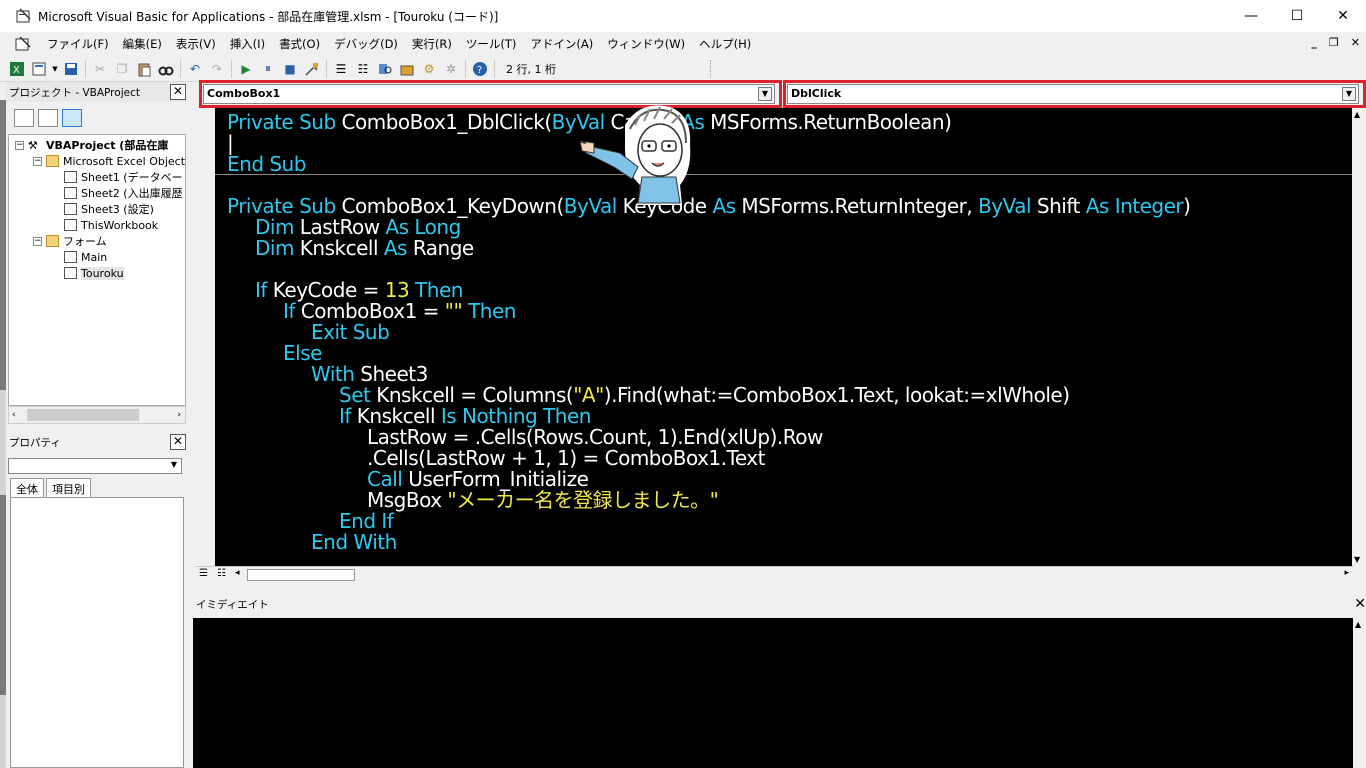  What do you see at coordinates (465, 416) in the screenshot?
I see `code-line: If Knskcell Is Nothing Then` at bounding box center [465, 416].